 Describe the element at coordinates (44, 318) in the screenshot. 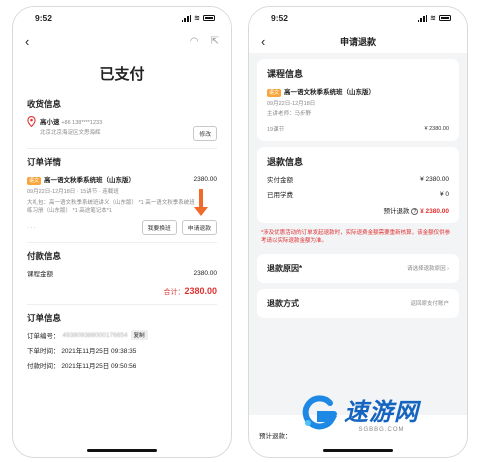

I see `order-info-title: 订单信息` at that location.